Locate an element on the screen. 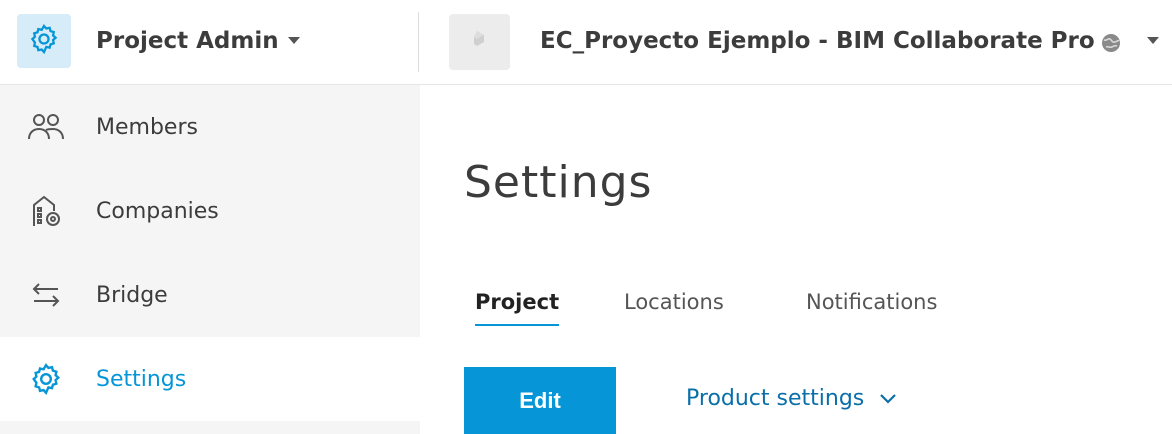 The width and height of the screenshot is (1172, 434). project-thumbnail is located at coordinates (479, 42).